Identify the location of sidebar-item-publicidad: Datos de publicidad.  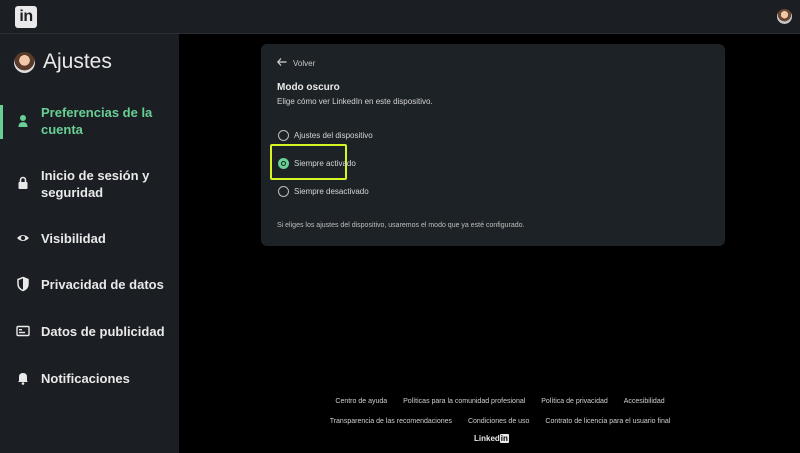
(89, 331).